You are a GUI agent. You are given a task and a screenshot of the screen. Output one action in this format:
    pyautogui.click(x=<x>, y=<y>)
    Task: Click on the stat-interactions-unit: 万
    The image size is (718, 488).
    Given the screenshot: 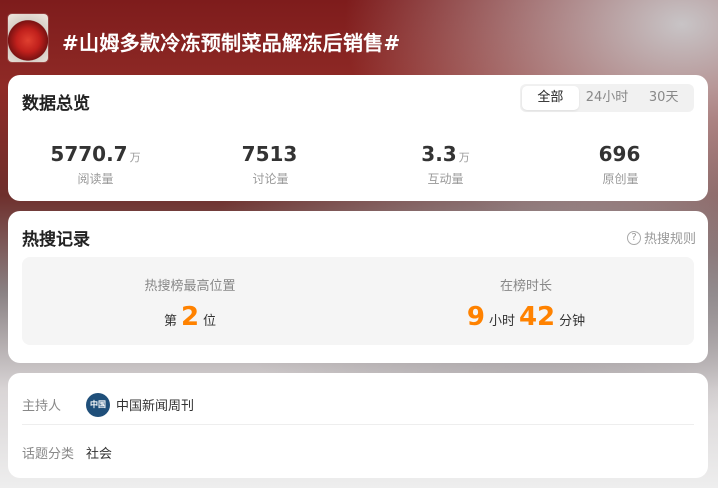 What is the action you would take?
    pyautogui.click(x=464, y=157)
    